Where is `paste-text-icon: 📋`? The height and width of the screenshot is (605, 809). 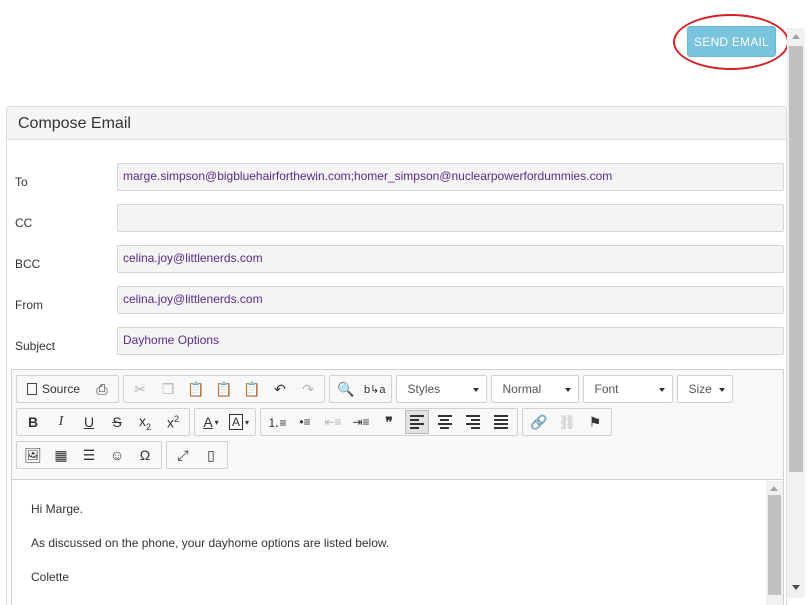
paste-text-icon: 📋 is located at coordinates (224, 388).